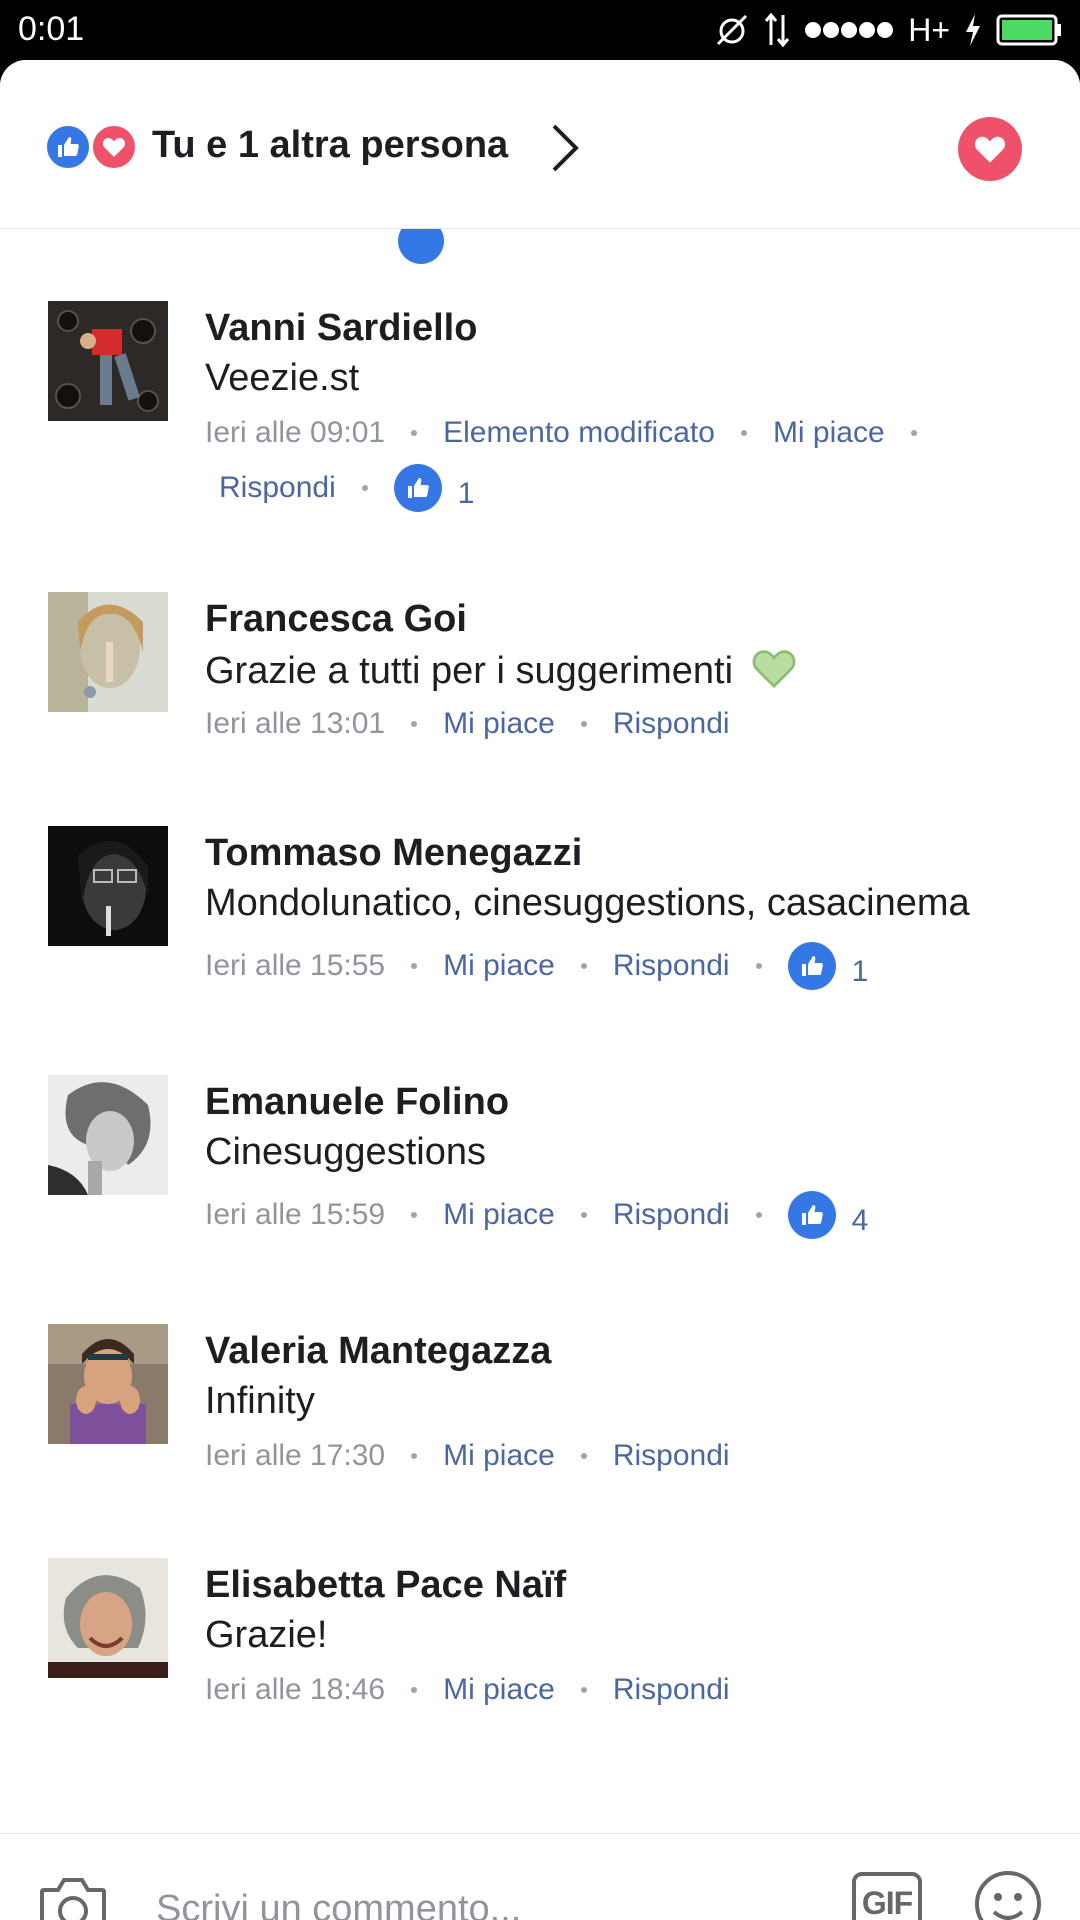  Describe the element at coordinates (564, 150) in the screenshot. I see `chevron-right-icon` at that location.